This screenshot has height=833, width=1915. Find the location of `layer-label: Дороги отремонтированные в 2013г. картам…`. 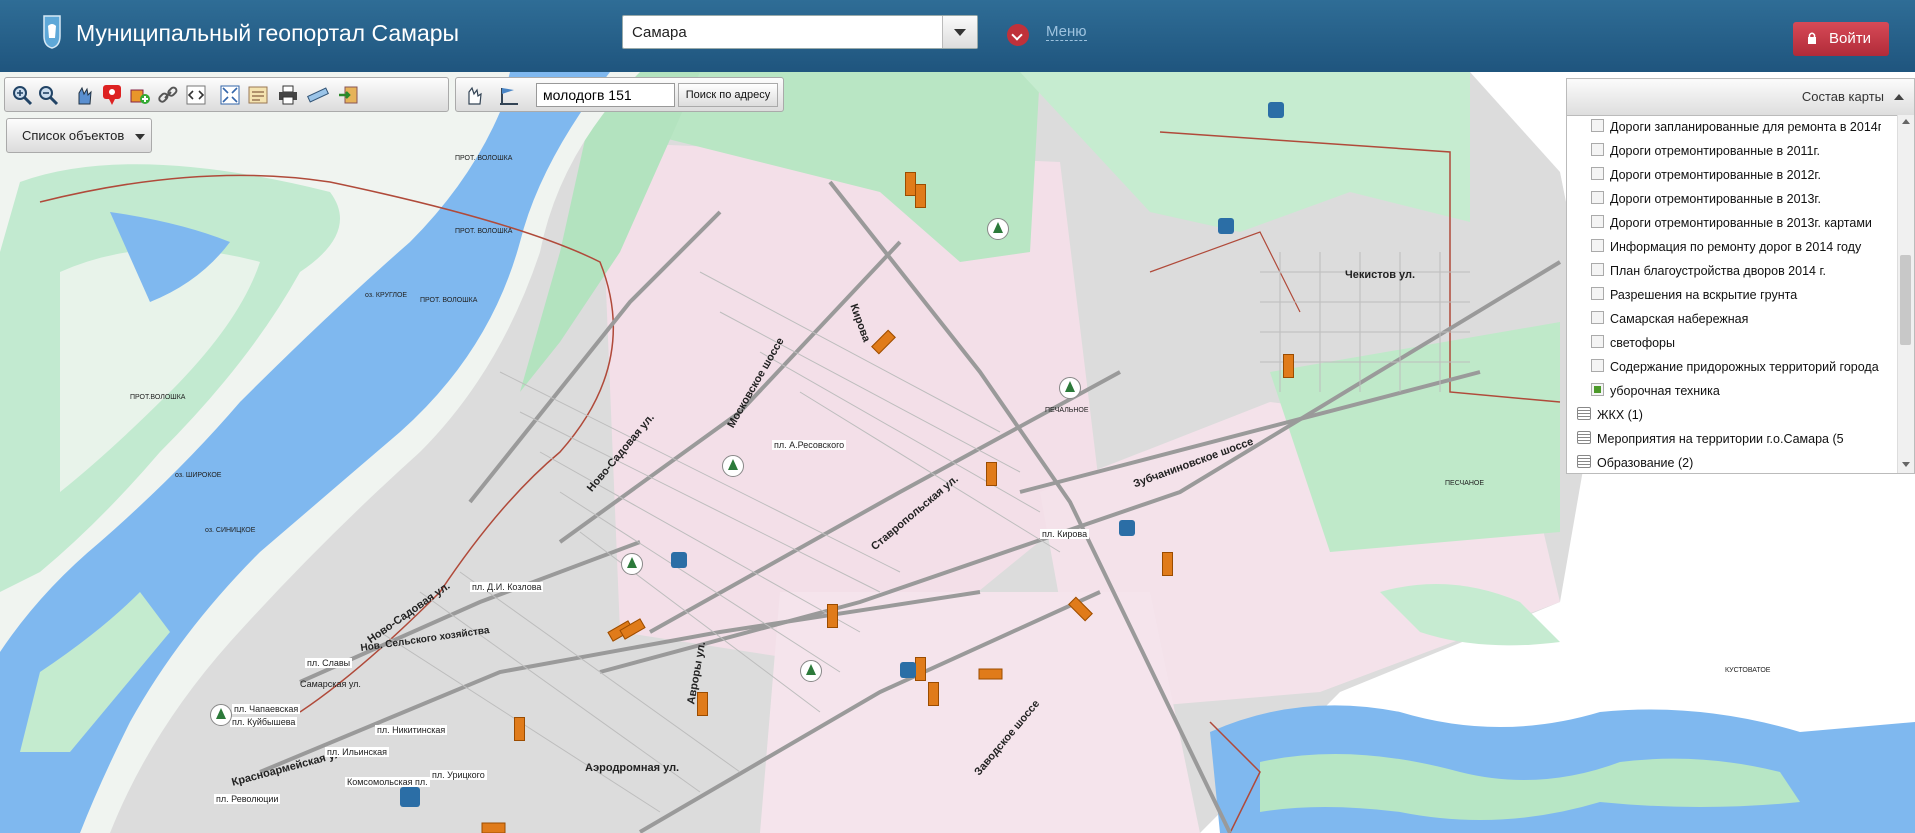

layer-label: Дороги отремонтированные в 2013г. картам… is located at coordinates (1741, 223).